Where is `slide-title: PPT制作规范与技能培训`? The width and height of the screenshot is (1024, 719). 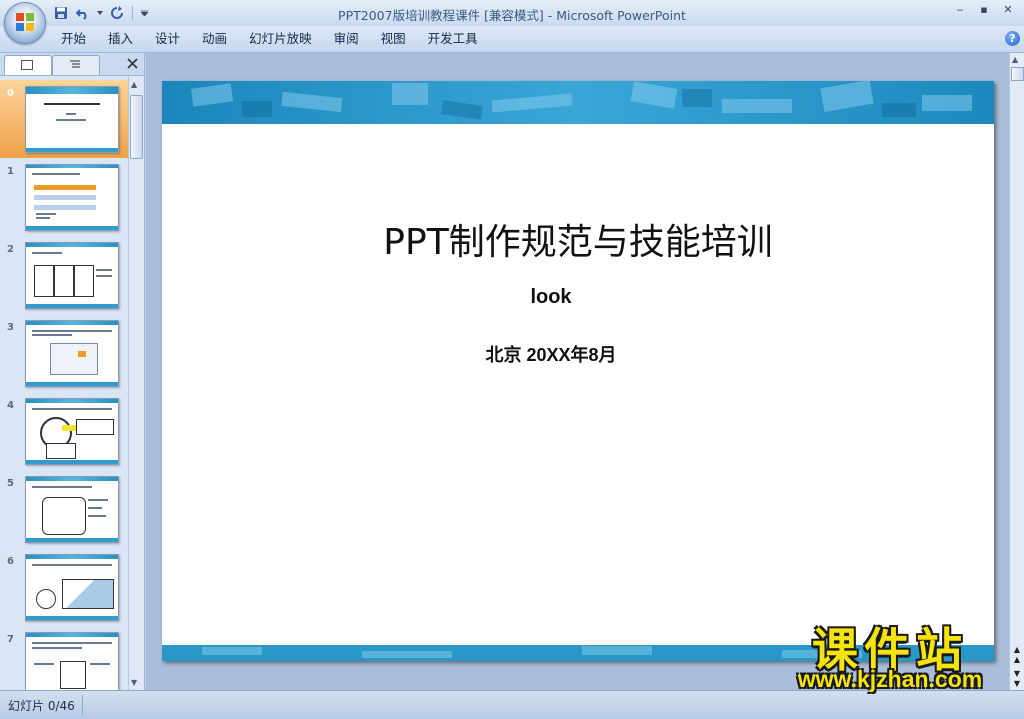 slide-title: PPT制作规范与技能培训 is located at coordinates (578, 239).